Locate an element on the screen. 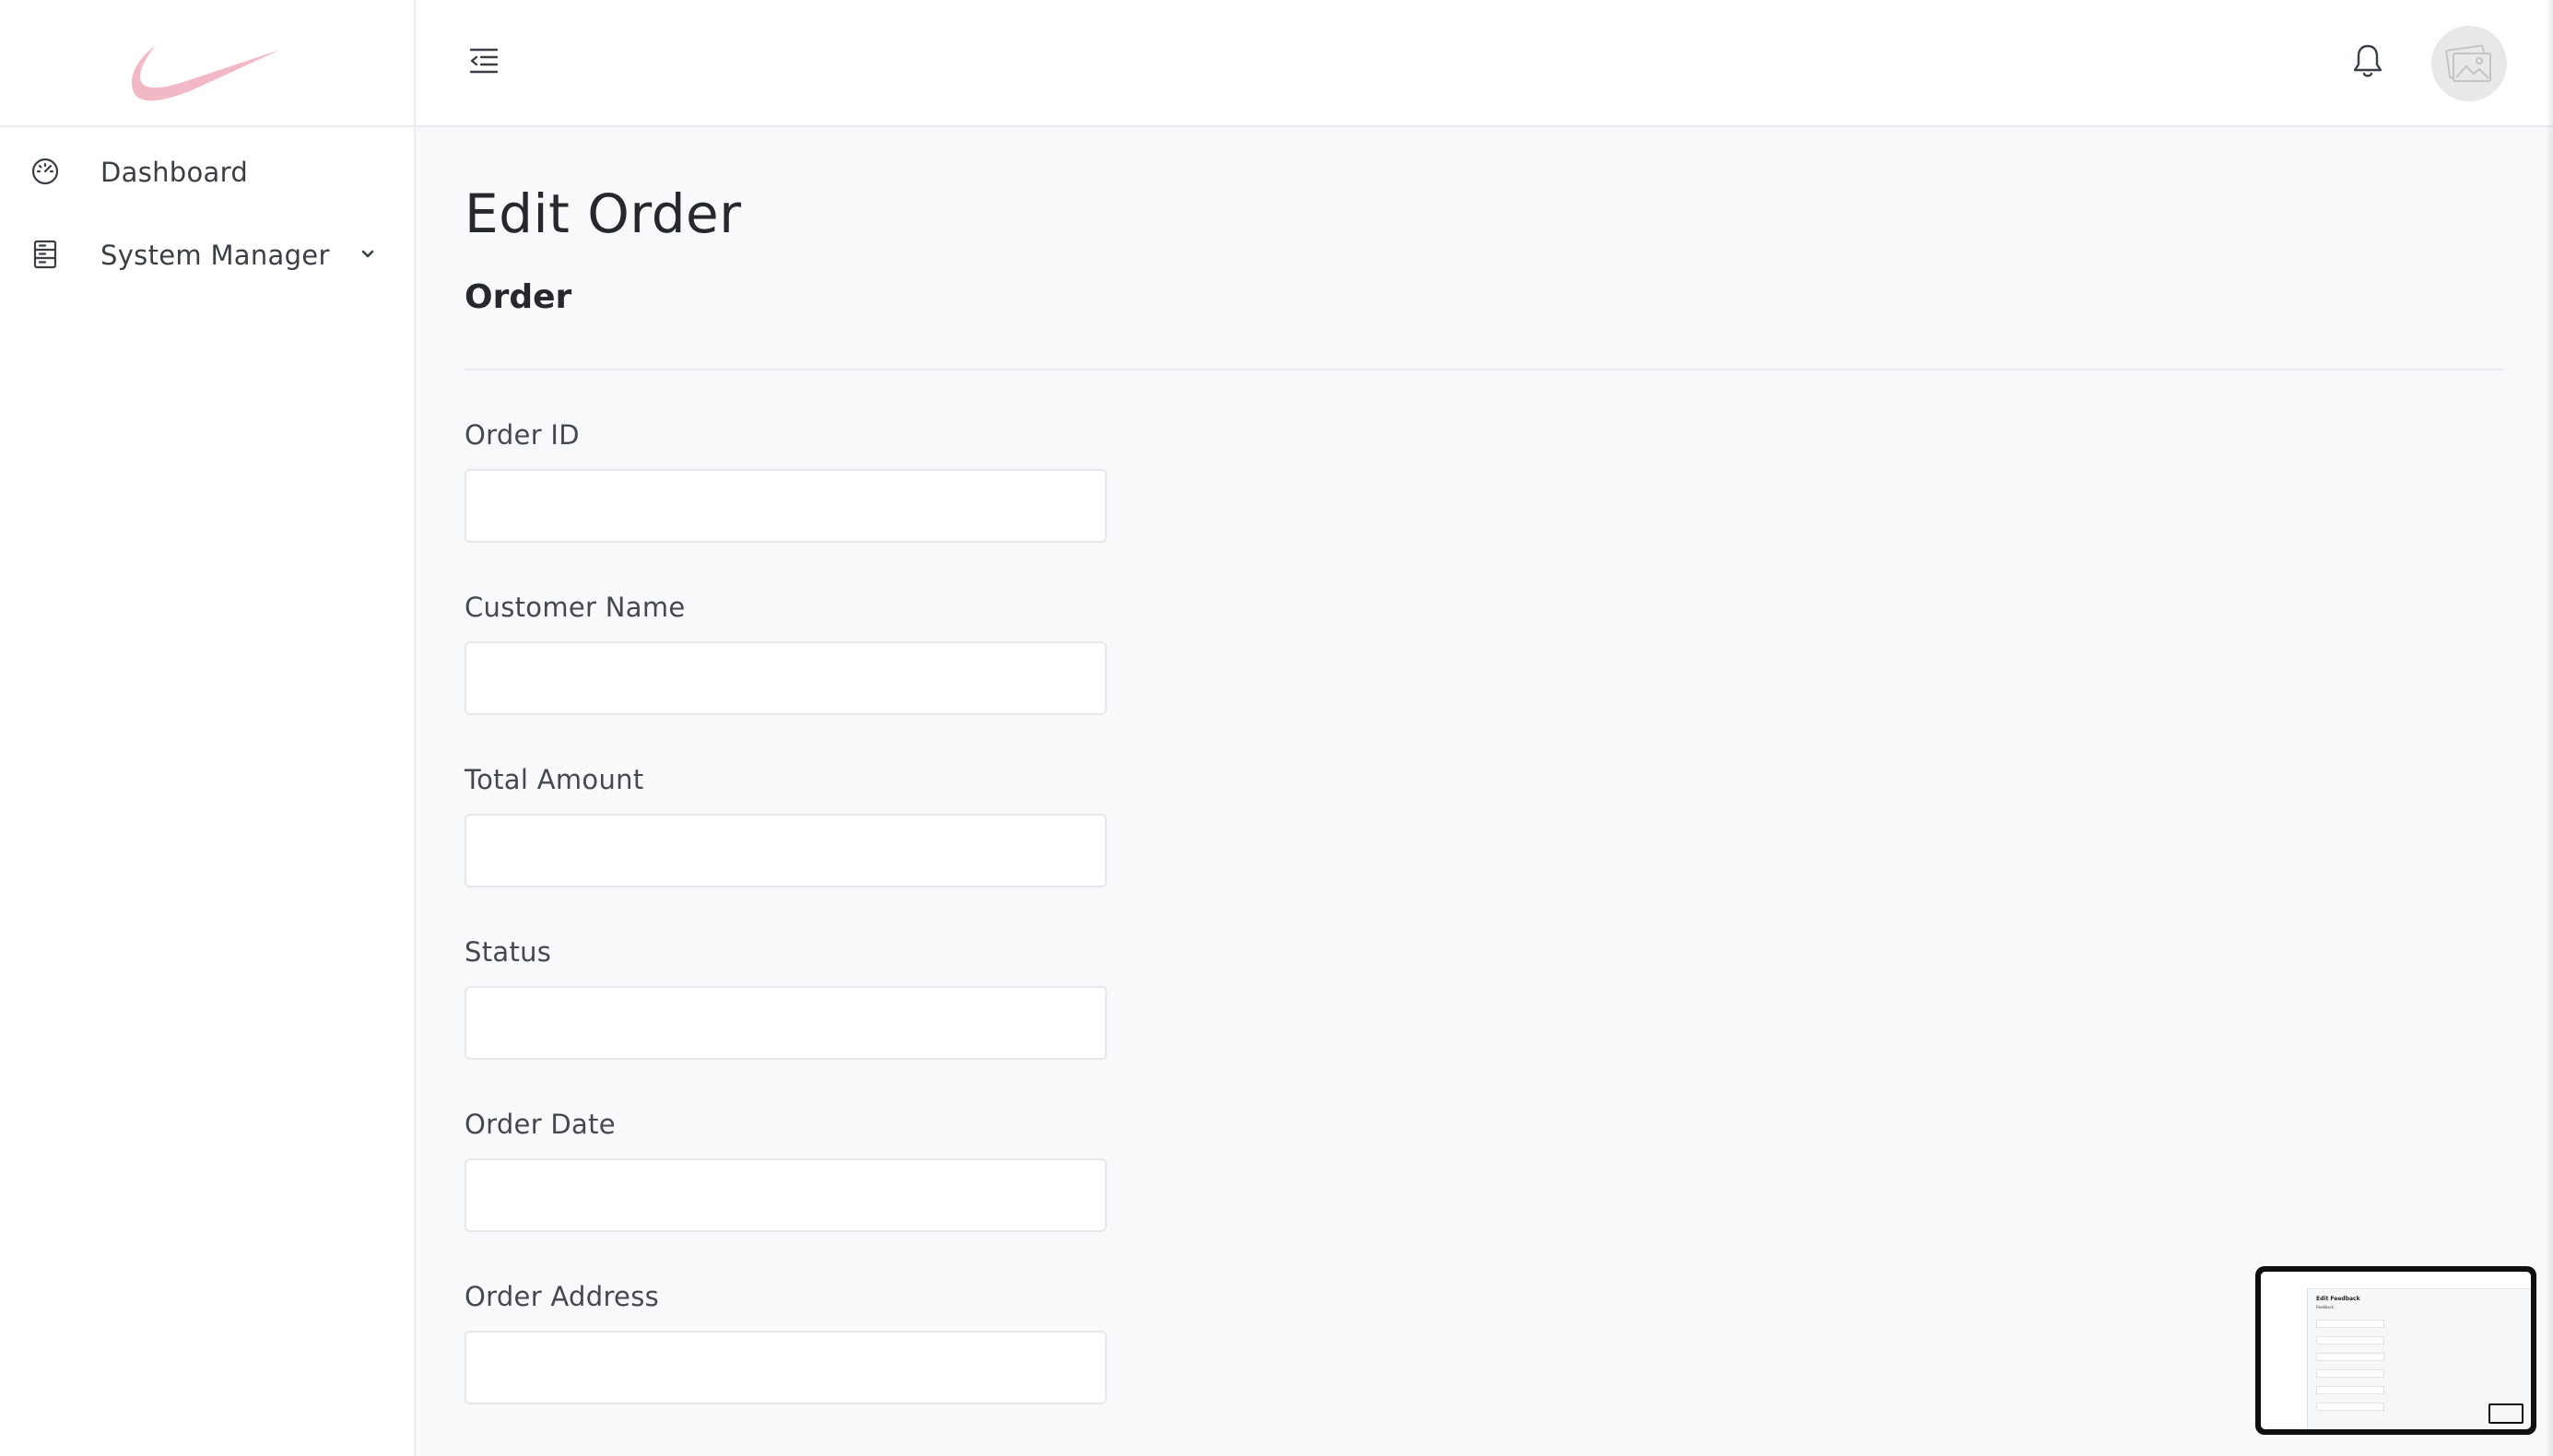 This screenshot has height=1456, width=2553. preview-viewport-frame is located at coordinates (2506, 1413).